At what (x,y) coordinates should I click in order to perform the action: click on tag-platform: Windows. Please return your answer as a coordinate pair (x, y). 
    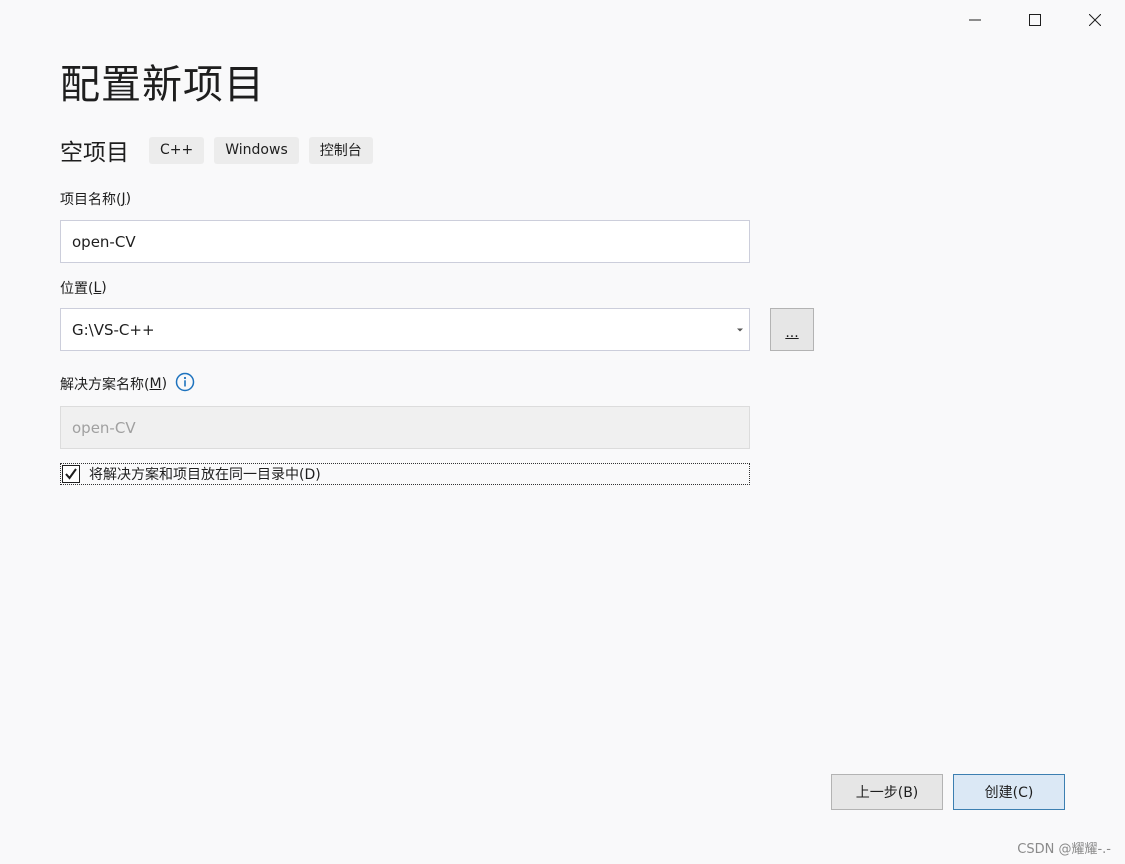
    Looking at the image, I should click on (256, 150).